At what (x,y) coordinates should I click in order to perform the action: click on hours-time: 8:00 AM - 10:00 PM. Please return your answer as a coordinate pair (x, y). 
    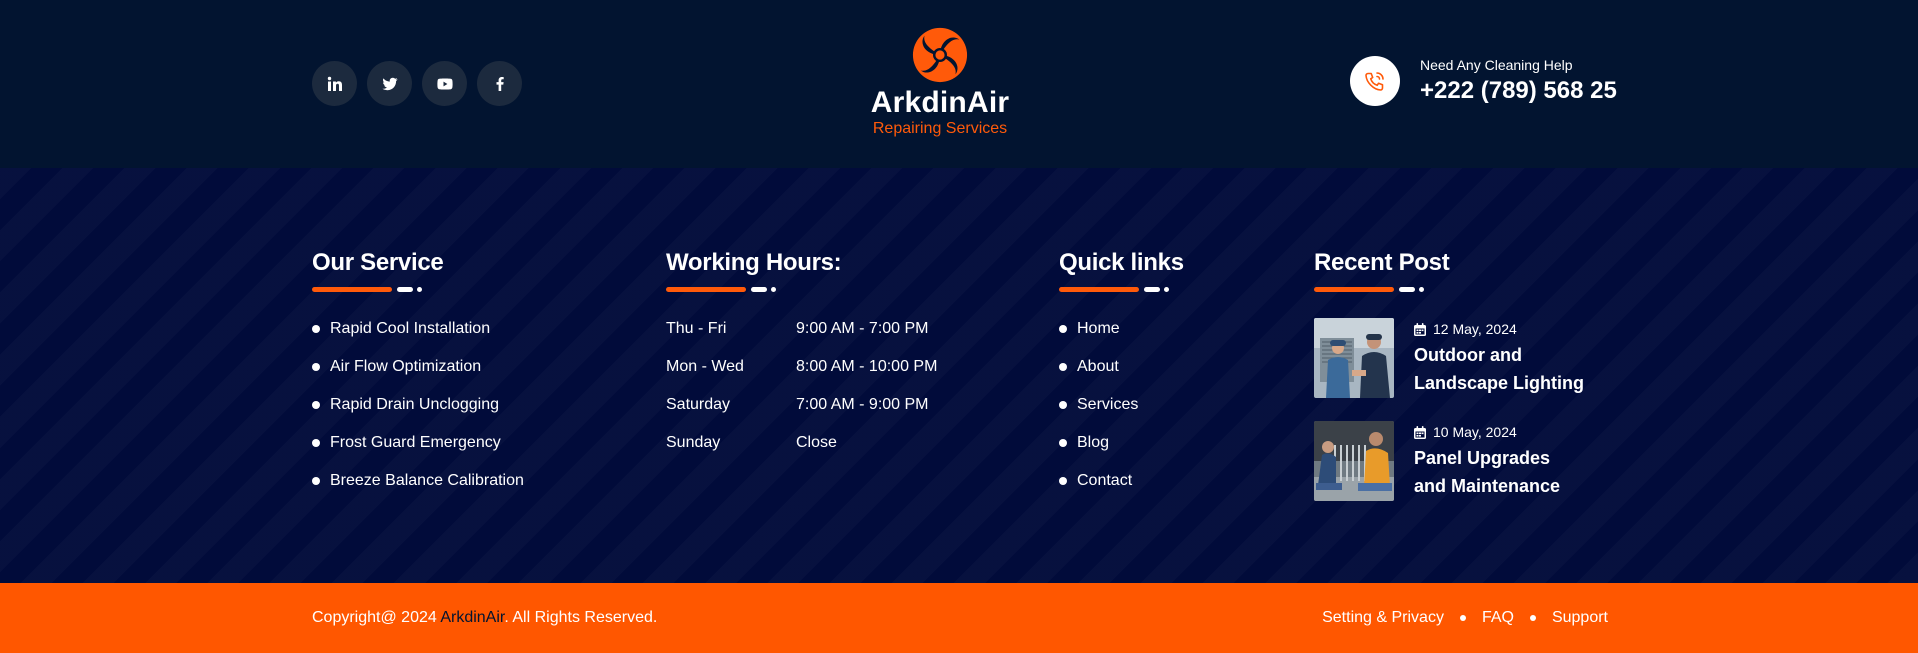
    Looking at the image, I should click on (867, 366).